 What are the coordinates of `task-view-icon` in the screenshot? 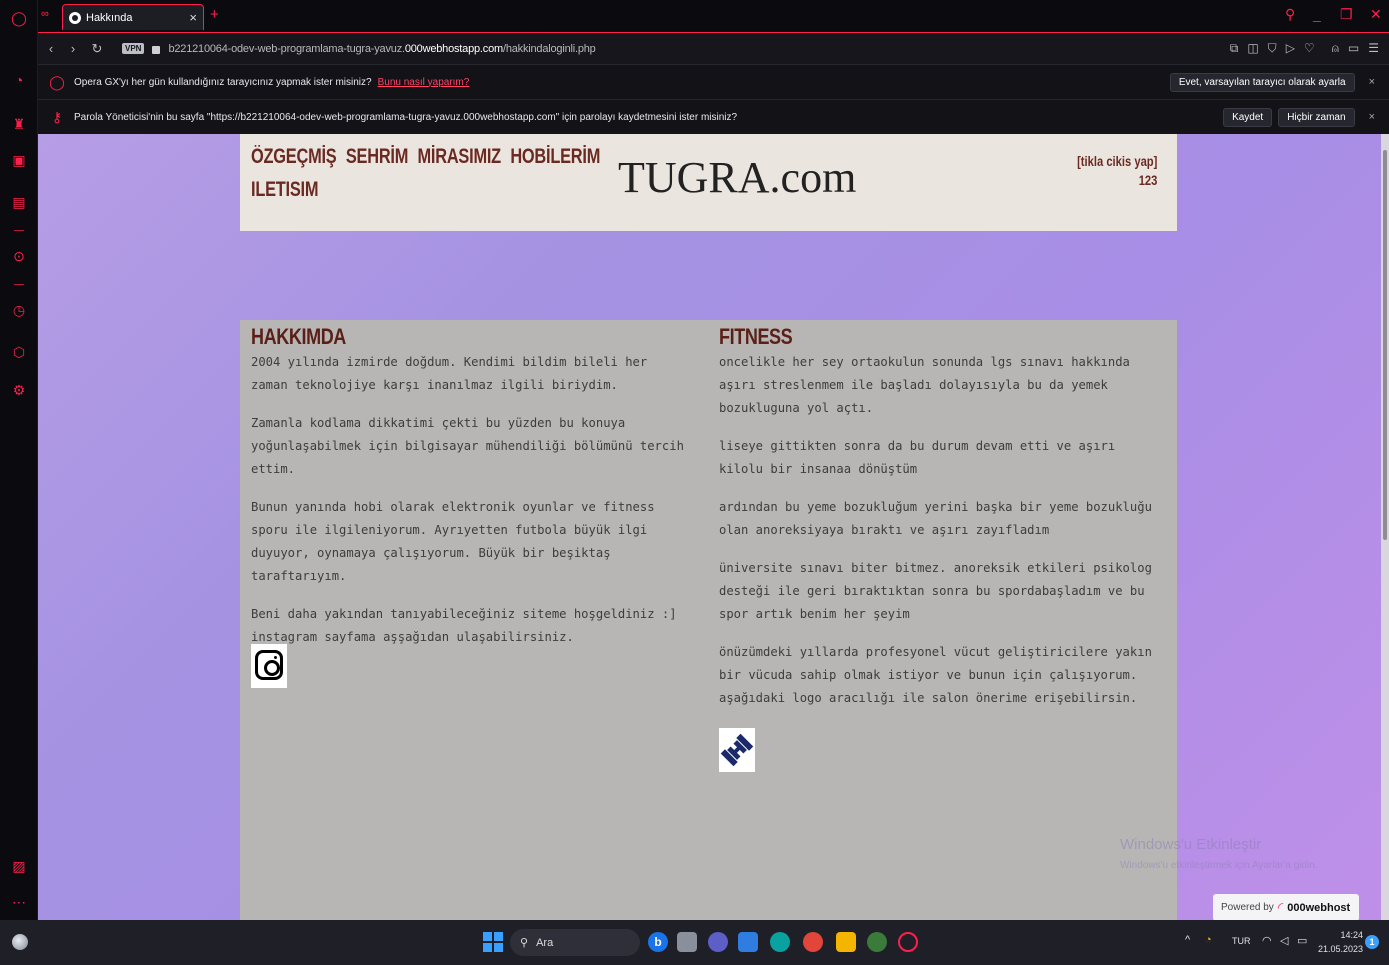 It's located at (687, 942).